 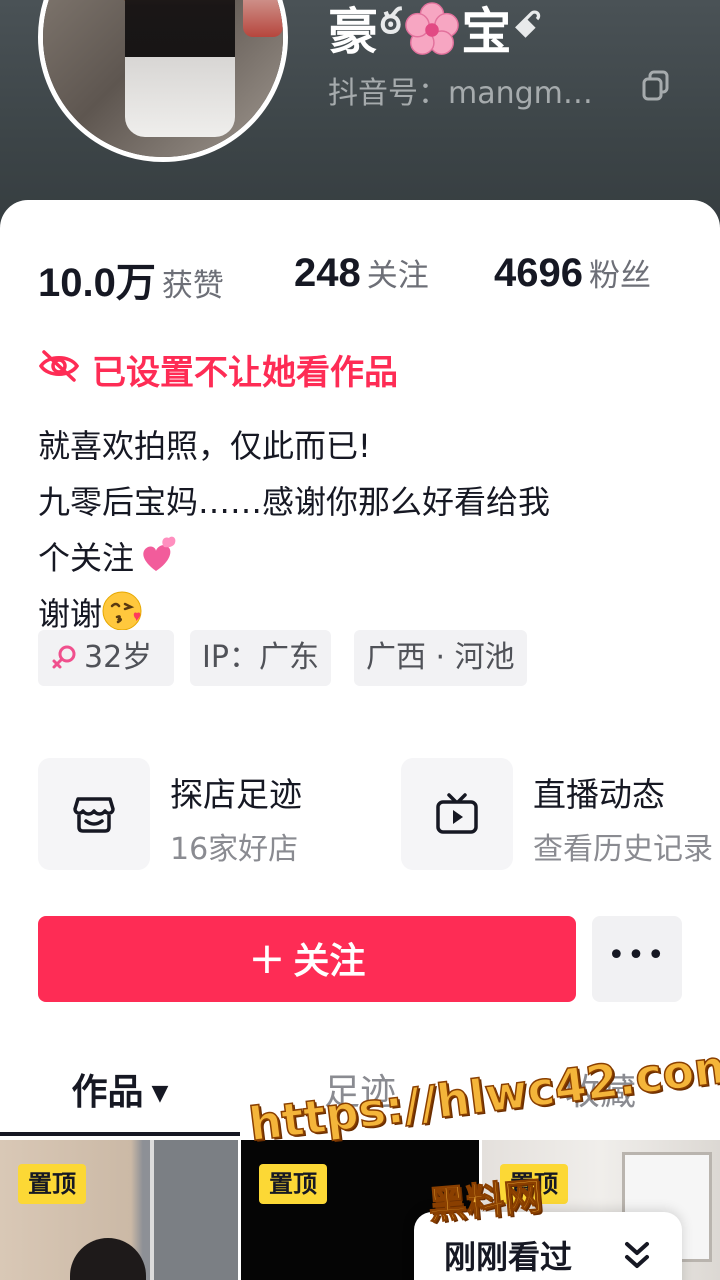 I want to click on stat-value: 248, so click(x=327, y=273).